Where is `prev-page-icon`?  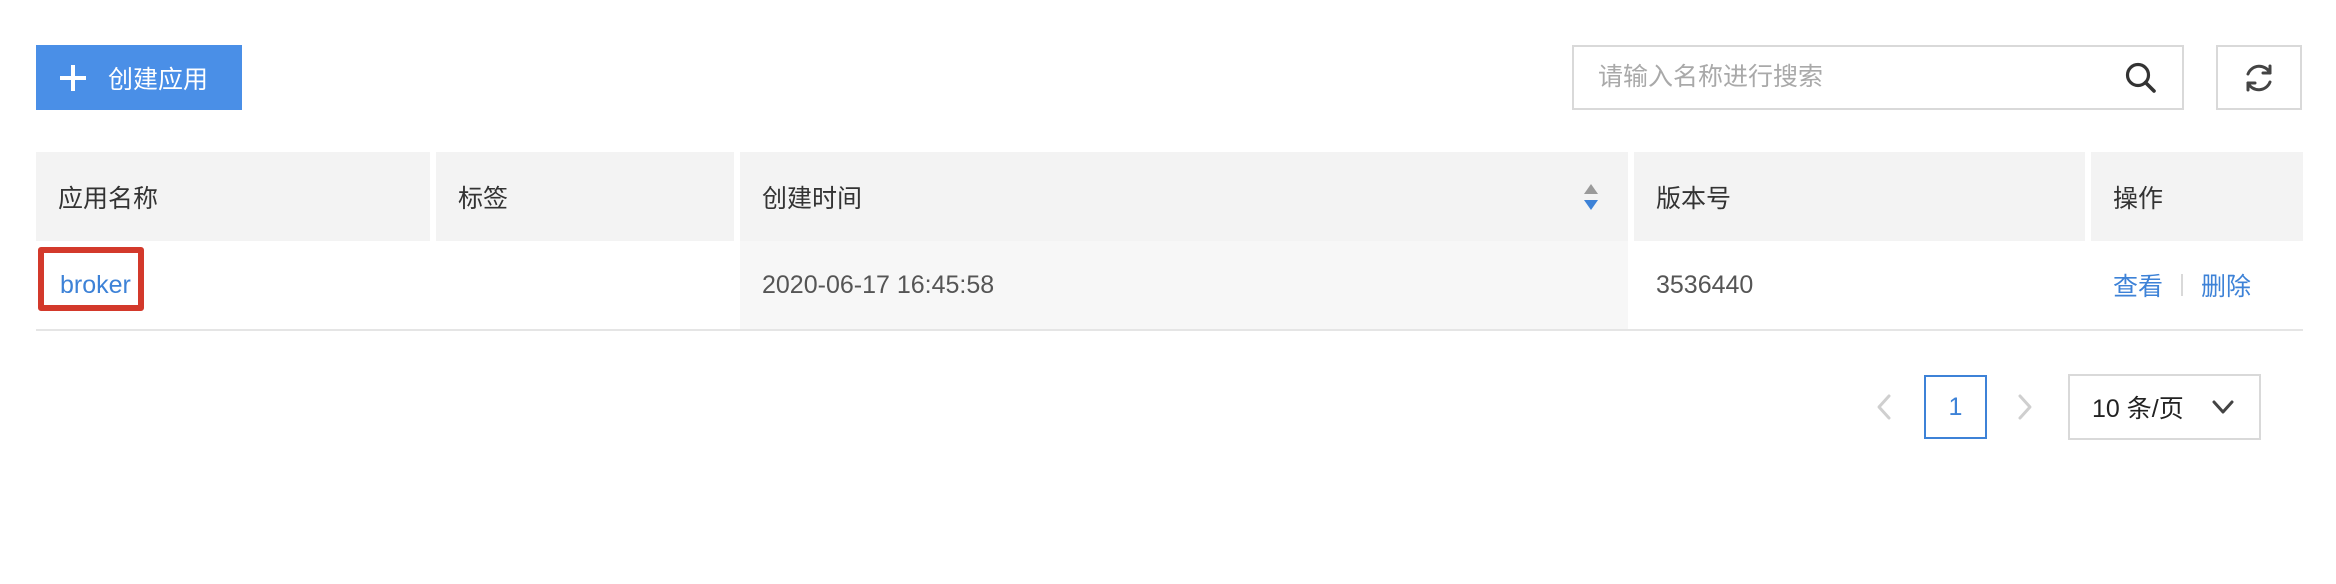
prev-page-icon is located at coordinates (1885, 407).